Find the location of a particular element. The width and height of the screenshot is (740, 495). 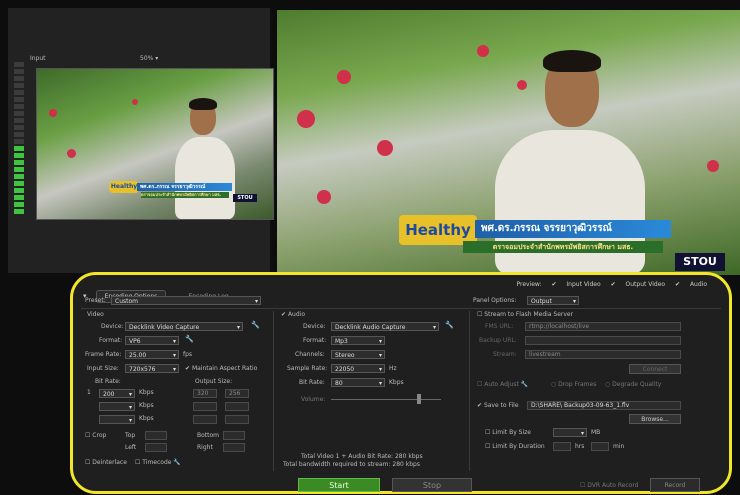

output-height-field: 256 is located at coordinates (237, 393).